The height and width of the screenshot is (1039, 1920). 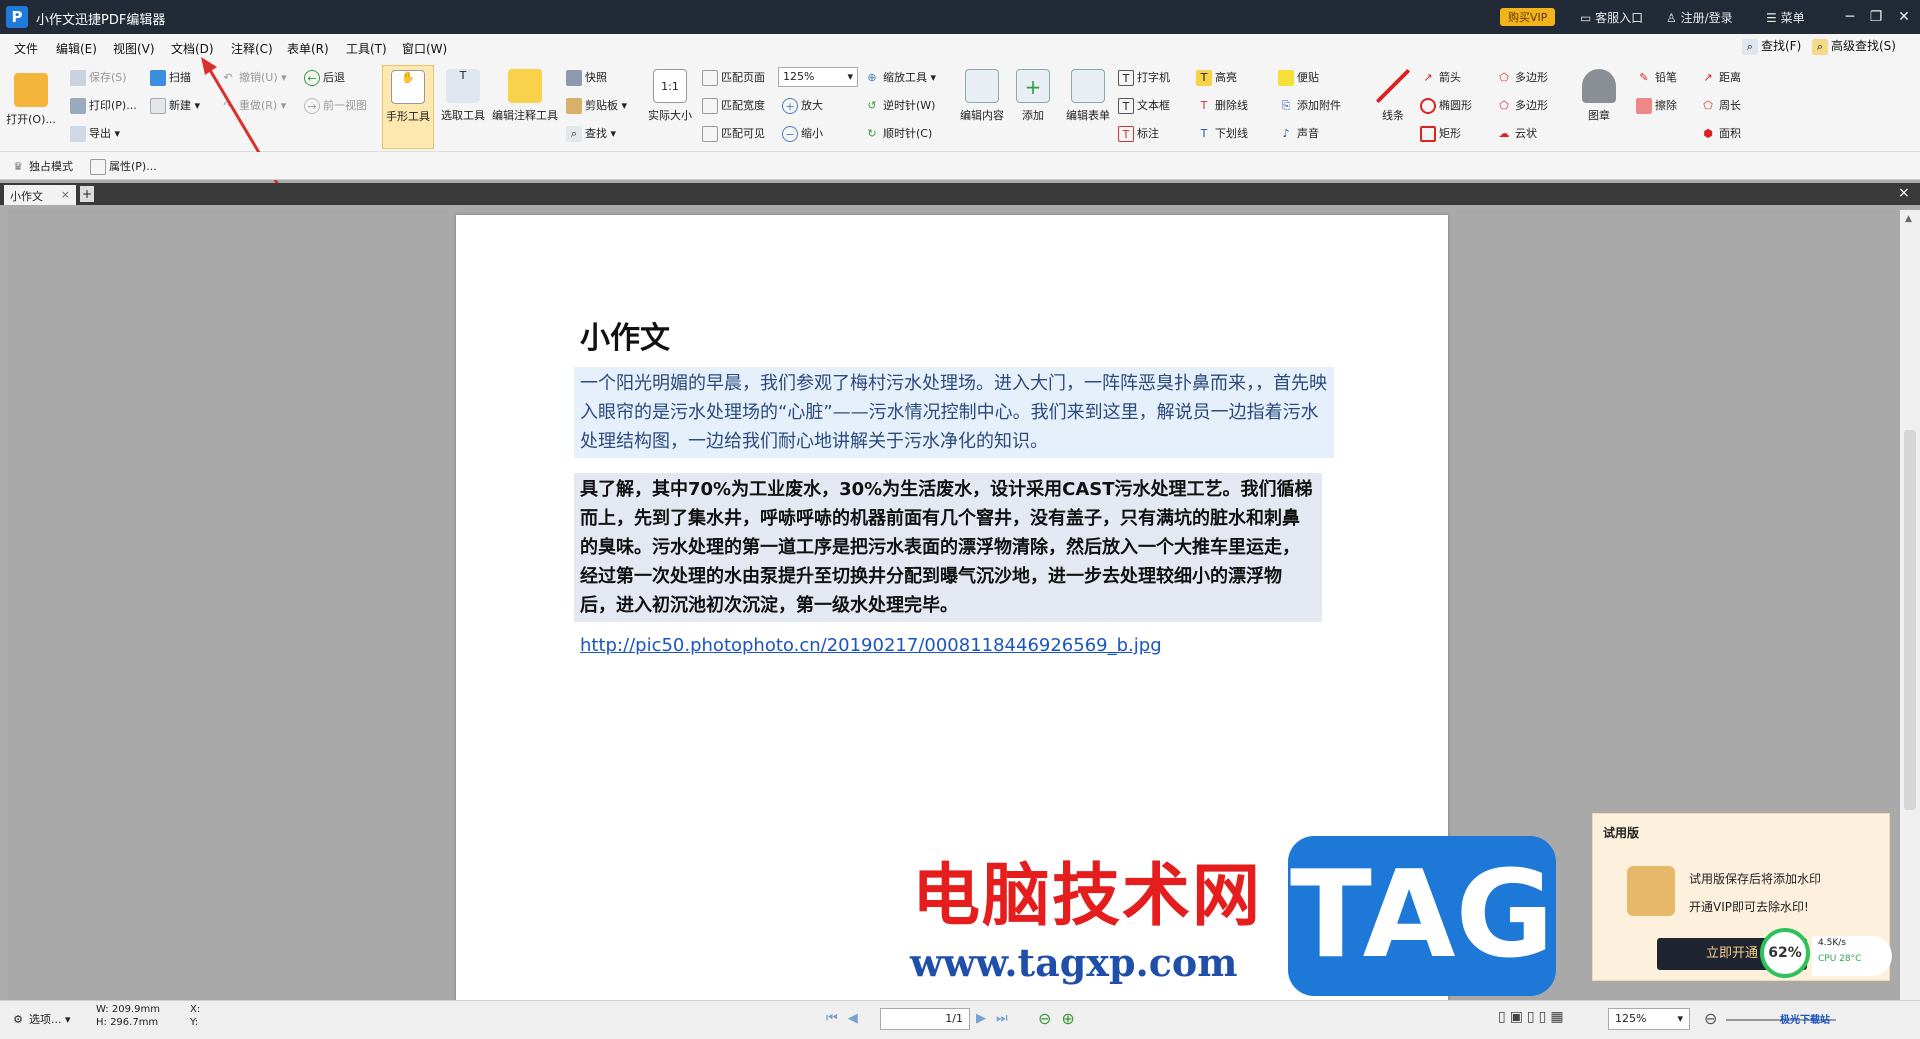 I want to click on actual-size-button: 1:1 实际大小, so click(x=670, y=96).